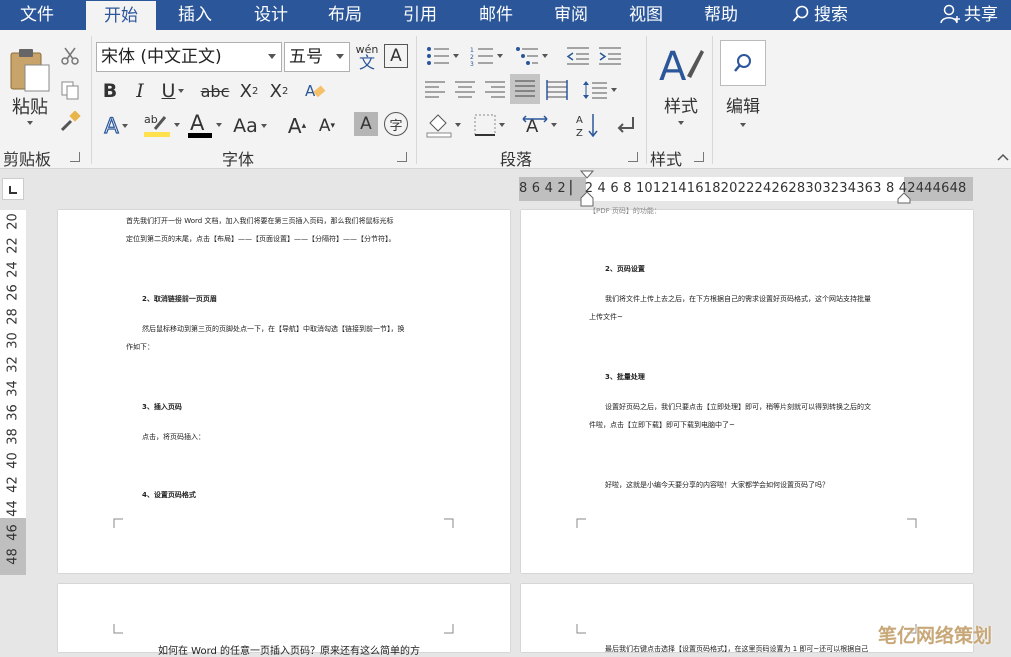  I want to click on align-left-button, so click(435, 90).